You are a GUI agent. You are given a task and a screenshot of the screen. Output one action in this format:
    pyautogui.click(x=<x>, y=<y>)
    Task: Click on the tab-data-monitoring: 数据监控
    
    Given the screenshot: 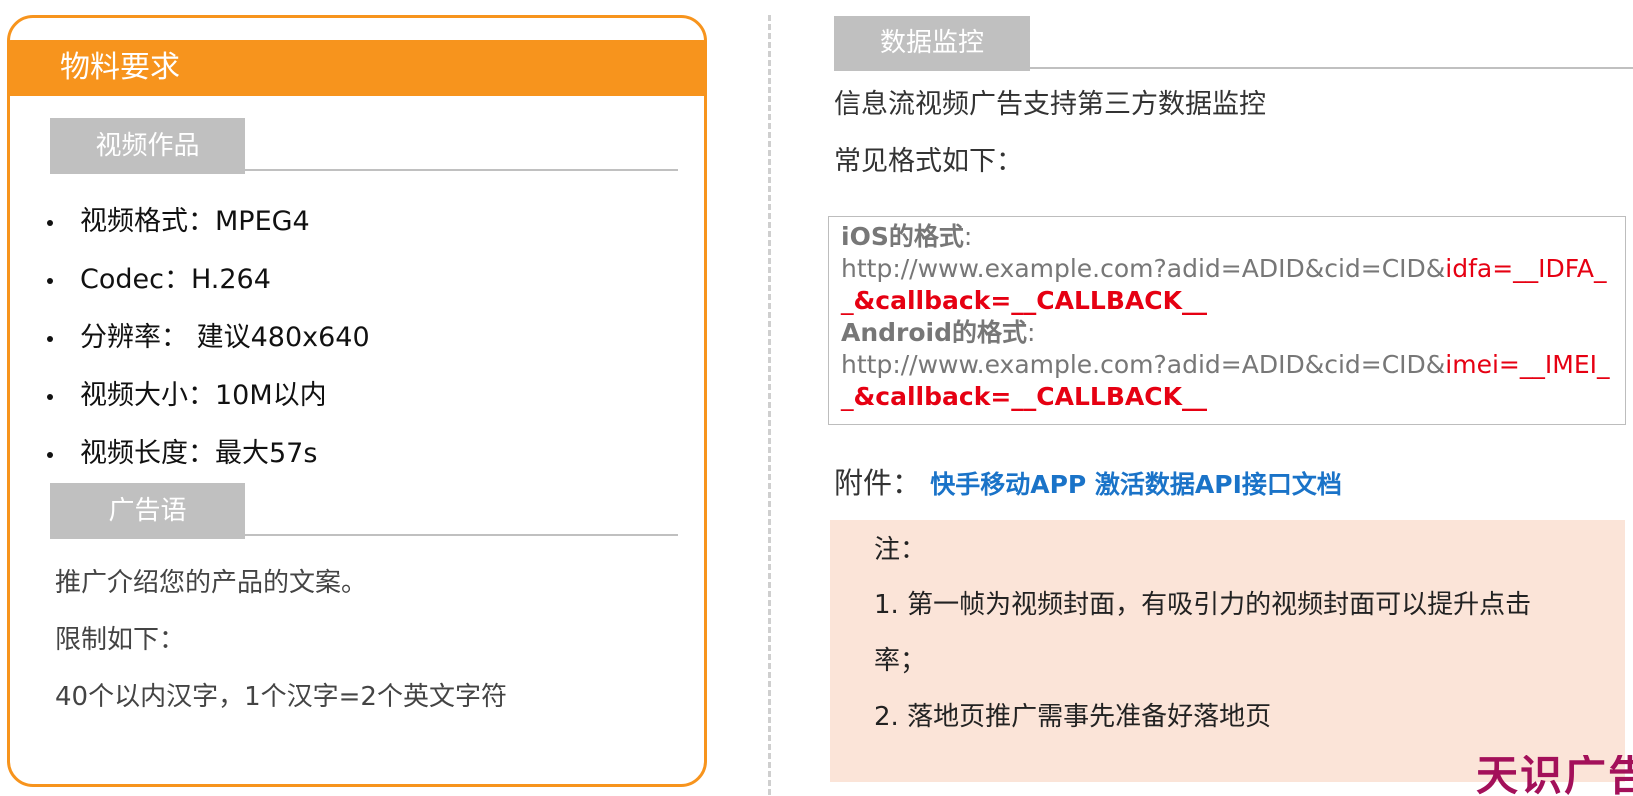 What is the action you would take?
    pyautogui.click(x=932, y=43)
    